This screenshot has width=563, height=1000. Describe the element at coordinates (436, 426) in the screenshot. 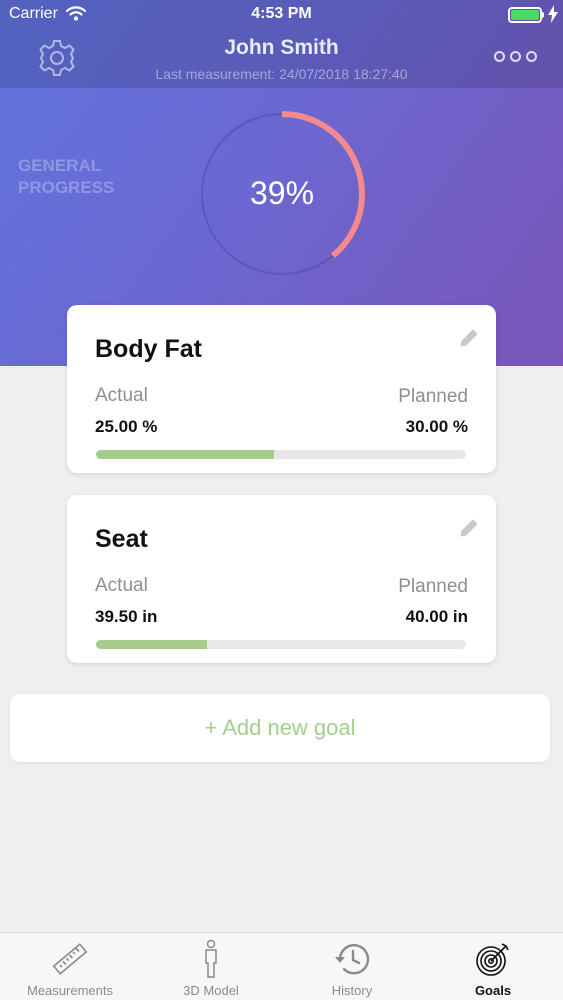

I see `planned-value: 30.00 %` at that location.